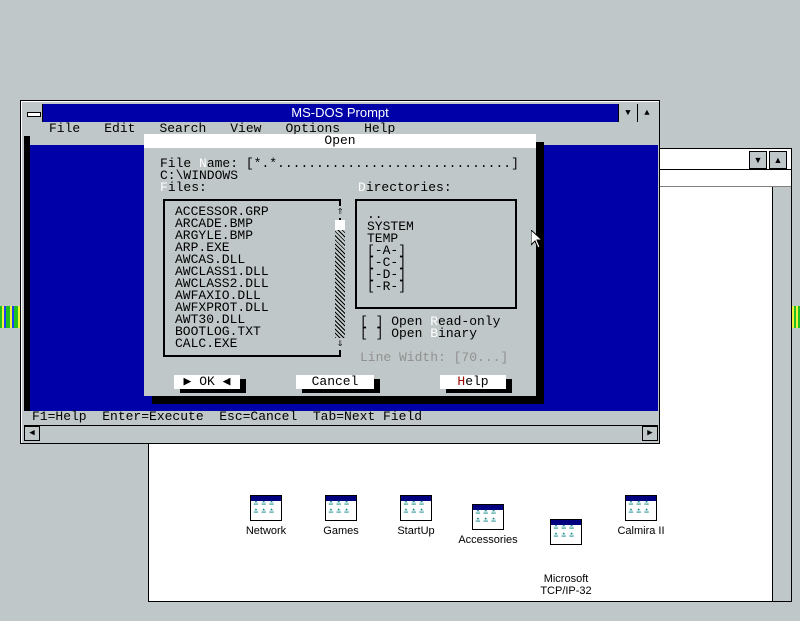  I want to click on files-scrollbar-track, so click(340, 284).